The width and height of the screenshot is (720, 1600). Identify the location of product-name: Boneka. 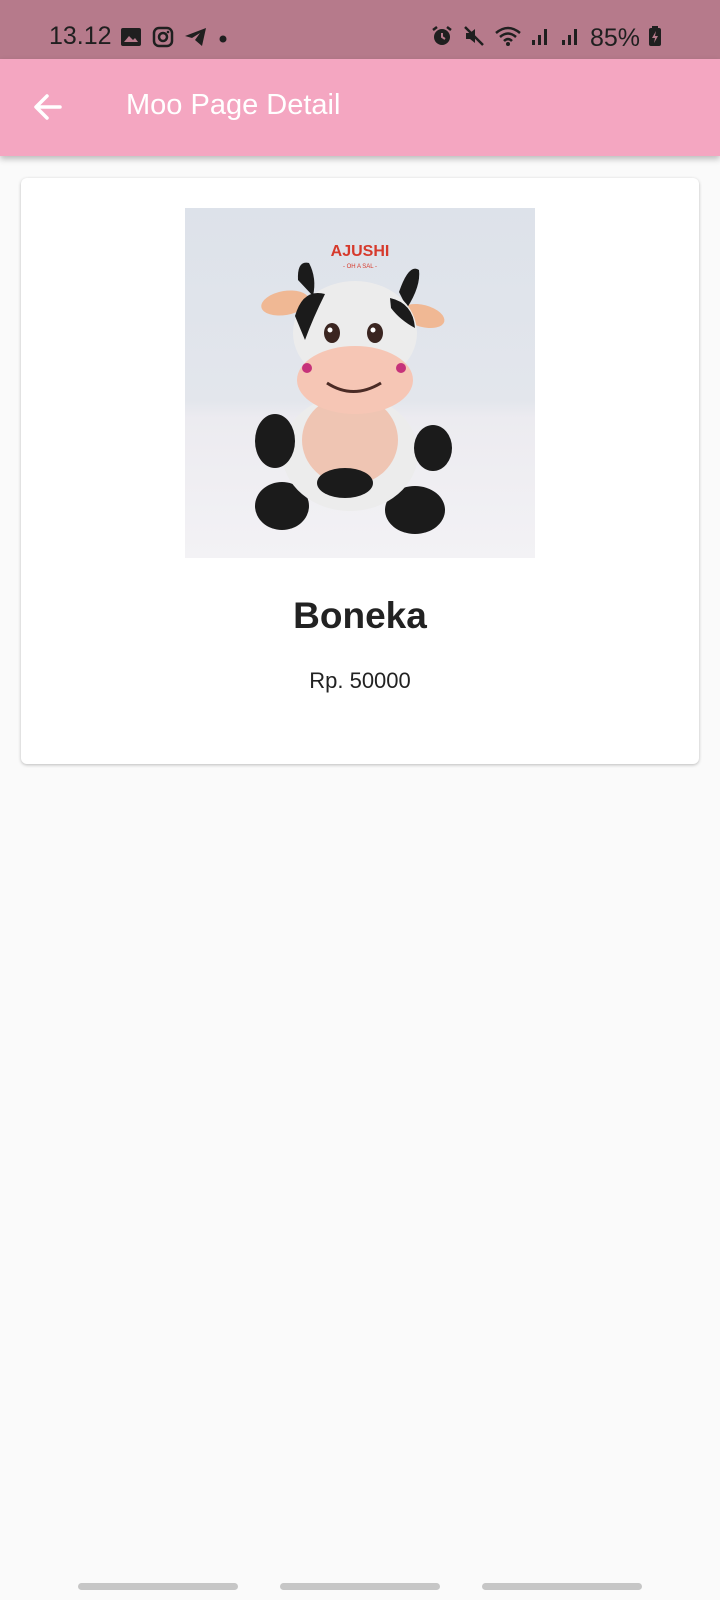
(360, 615).